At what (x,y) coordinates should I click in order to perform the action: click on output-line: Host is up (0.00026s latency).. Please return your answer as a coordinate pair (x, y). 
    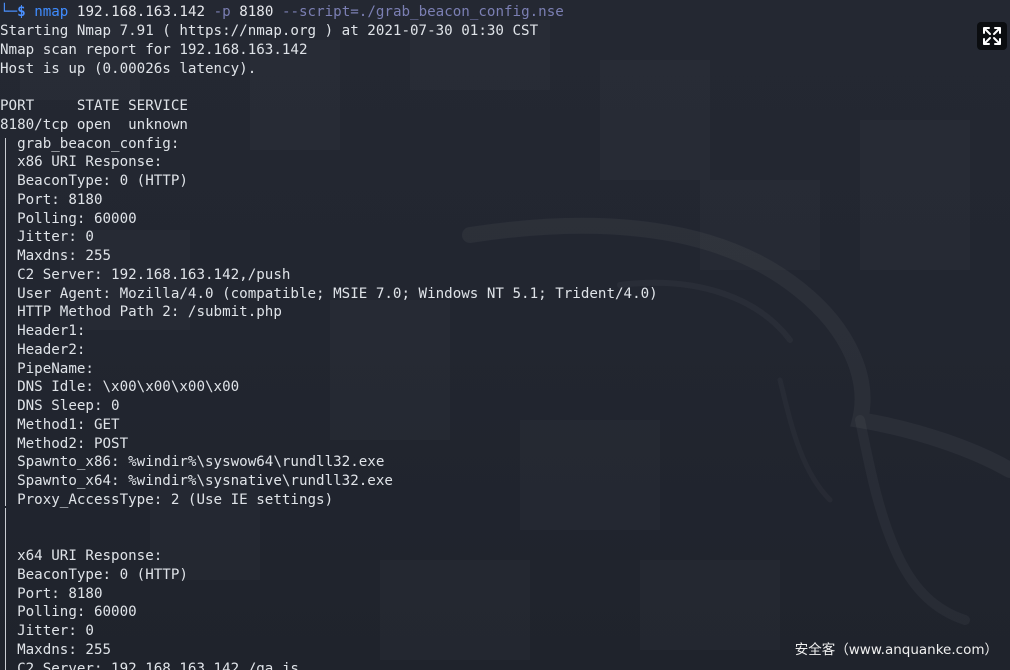
    Looking at the image, I should click on (128, 68).